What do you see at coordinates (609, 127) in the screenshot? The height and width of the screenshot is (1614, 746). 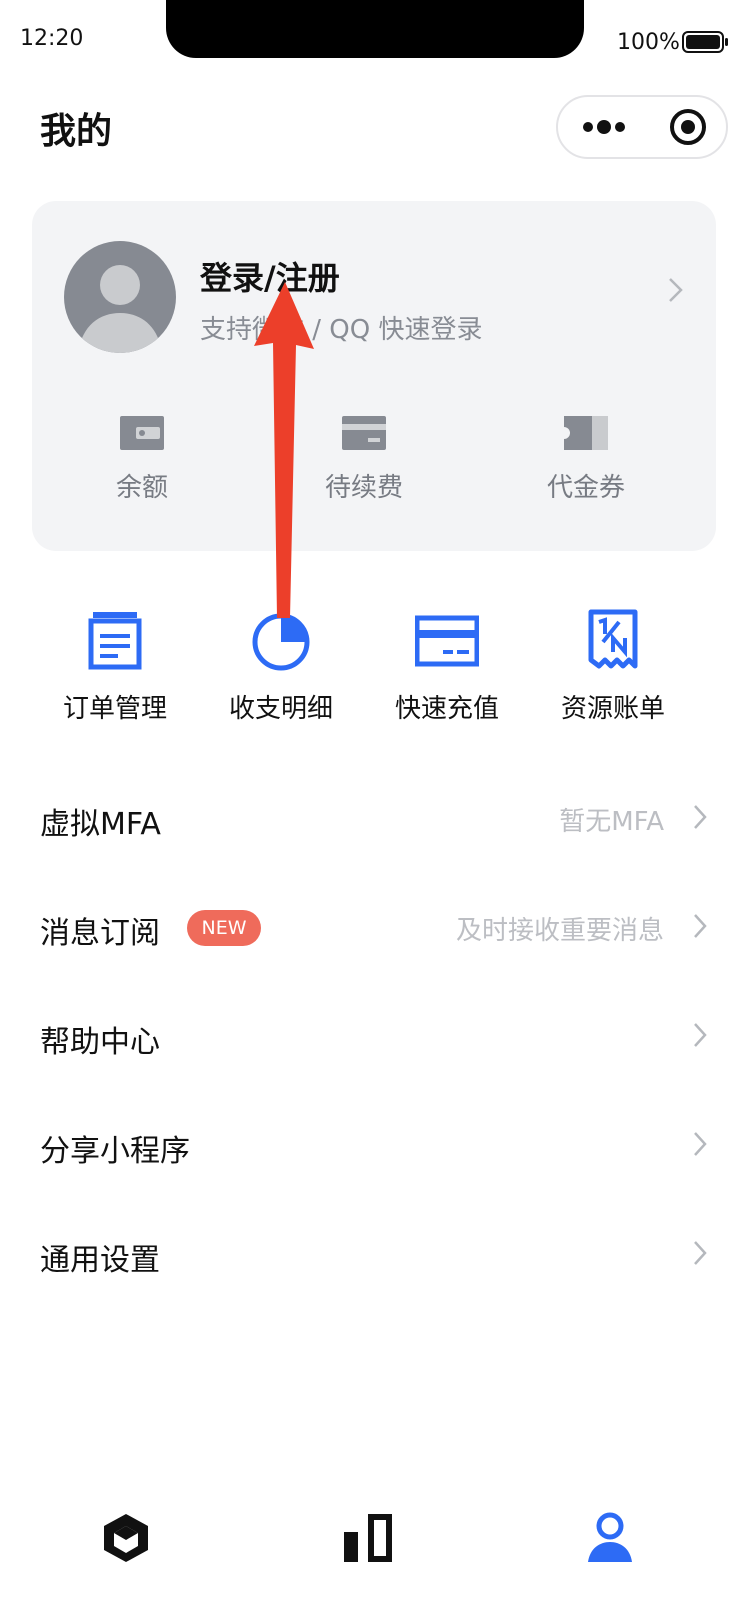 I see `more-dots-icon` at bounding box center [609, 127].